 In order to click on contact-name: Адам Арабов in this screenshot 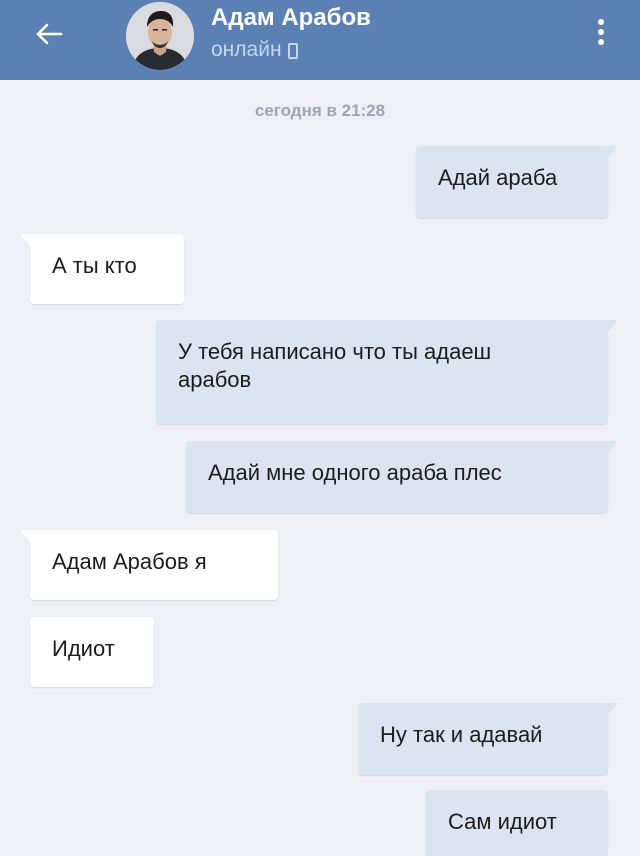, I will do `click(291, 18)`.